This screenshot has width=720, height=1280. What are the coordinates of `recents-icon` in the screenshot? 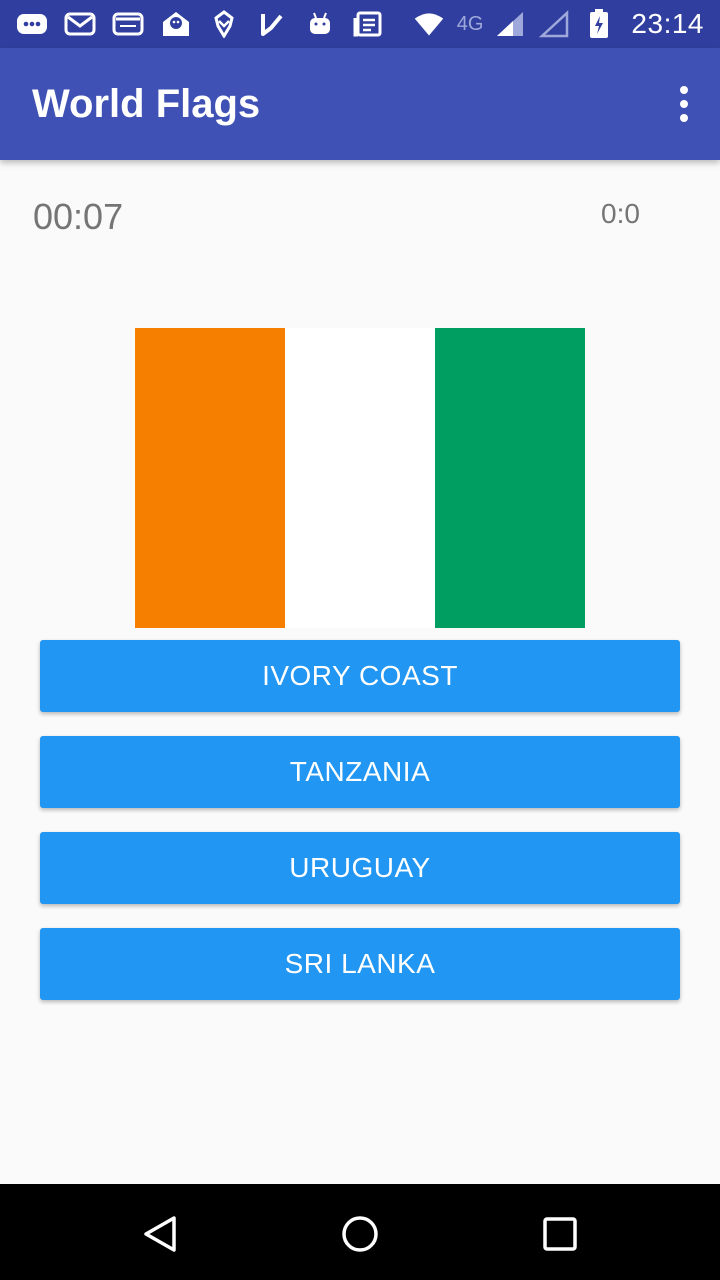 It's located at (560, 1234).